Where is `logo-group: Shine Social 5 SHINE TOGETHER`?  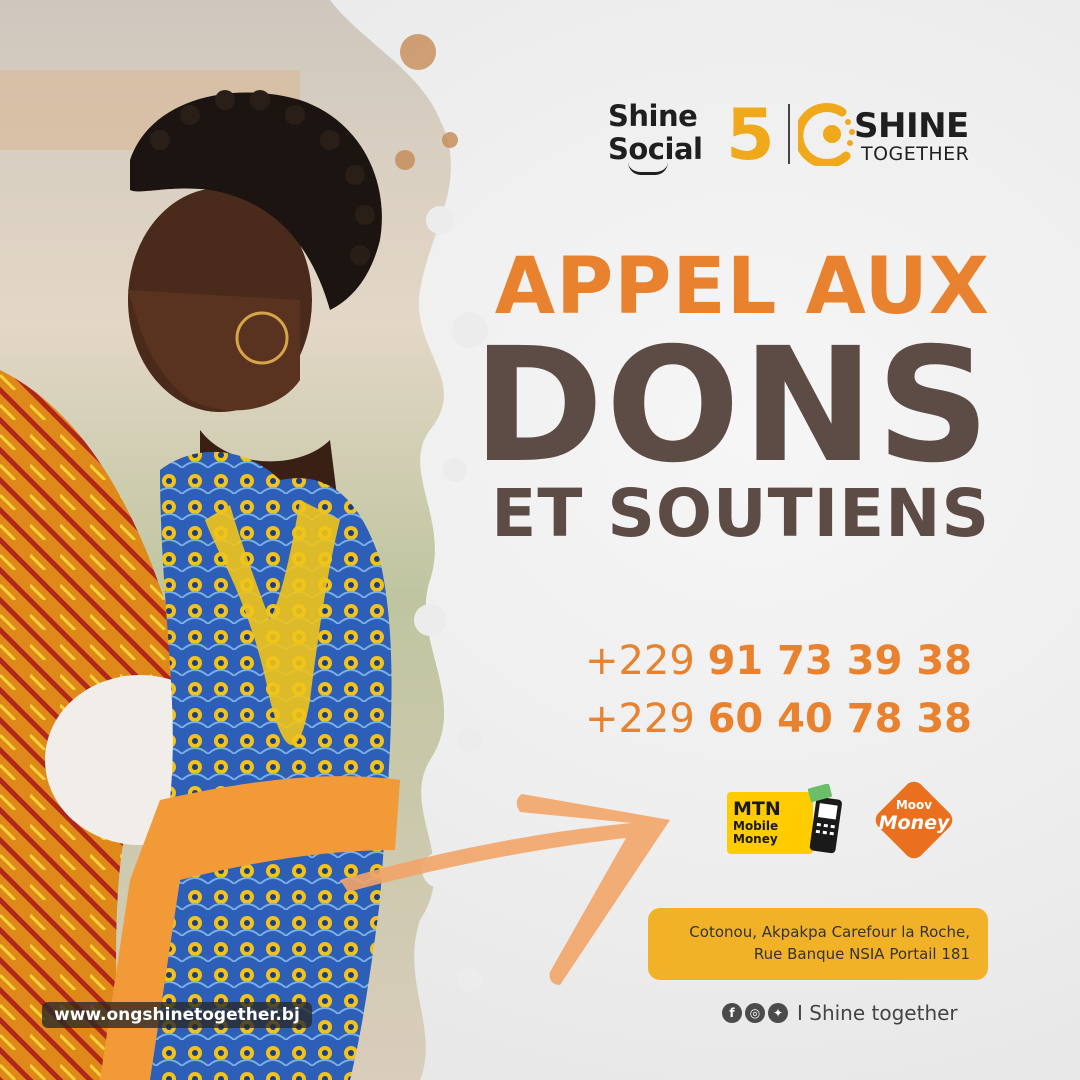
logo-group: Shine Social 5 SHINE TOGETHER is located at coordinates (793, 138).